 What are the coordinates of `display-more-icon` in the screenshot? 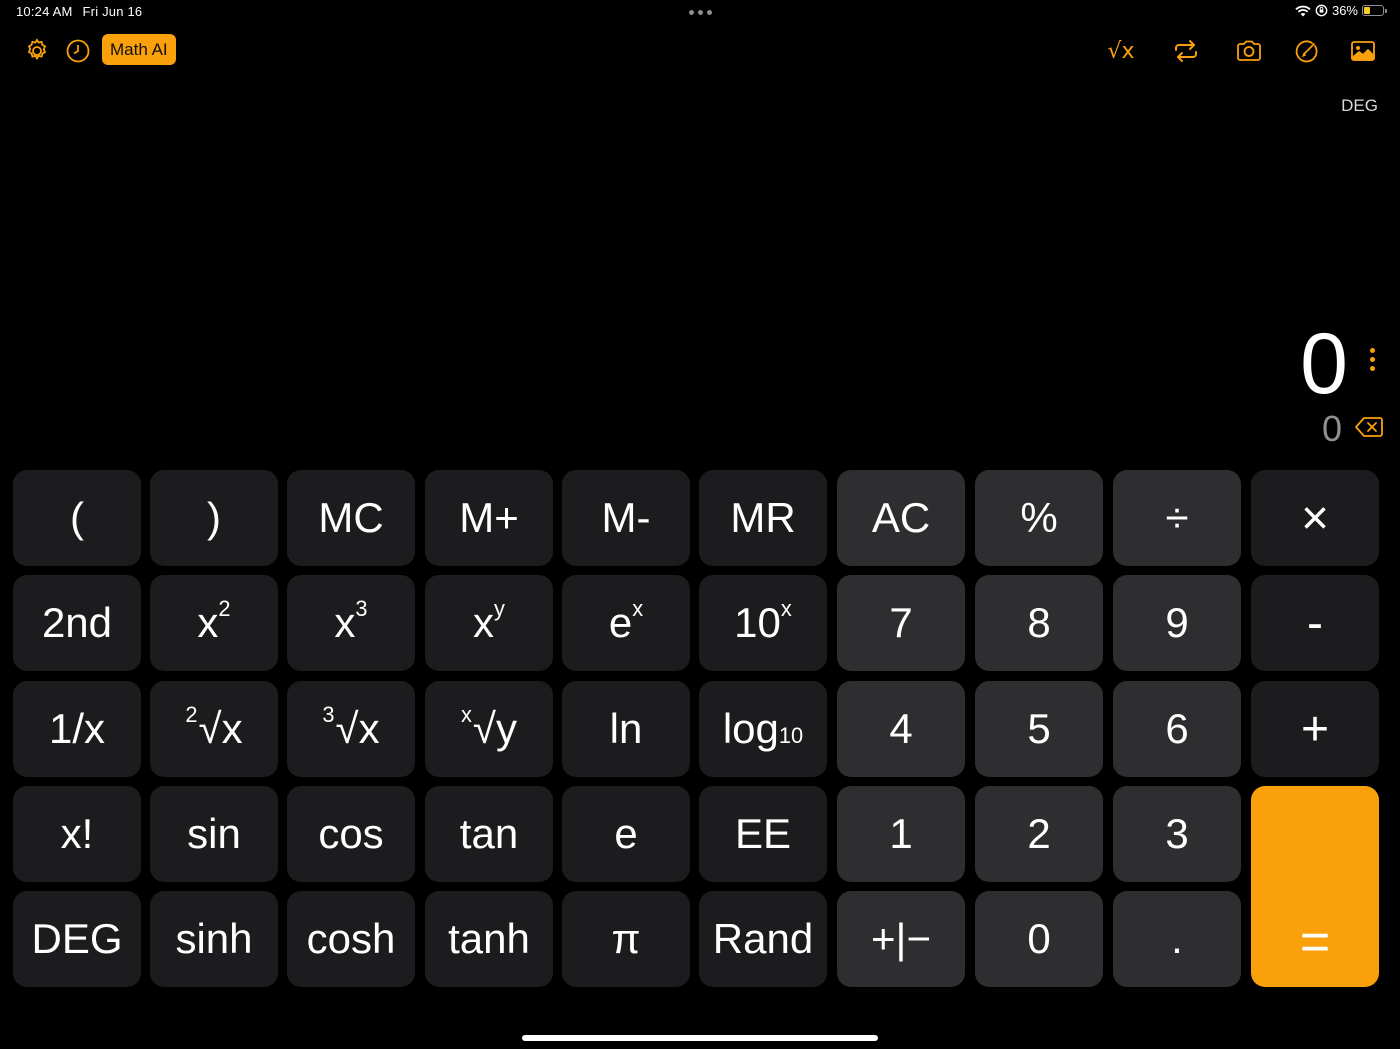 It's located at (1372, 359).